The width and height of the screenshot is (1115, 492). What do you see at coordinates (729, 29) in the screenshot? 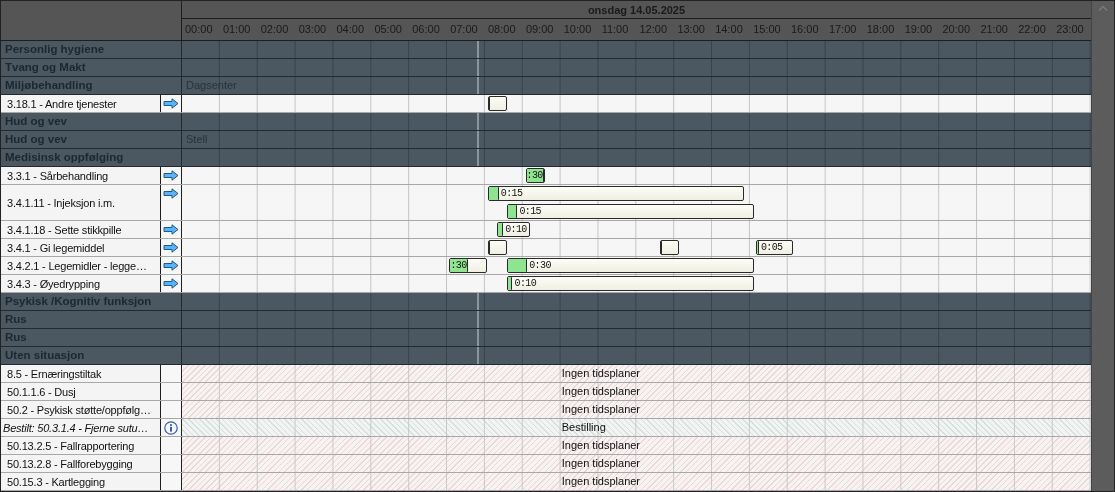
I see `hour-label: 14:00` at bounding box center [729, 29].